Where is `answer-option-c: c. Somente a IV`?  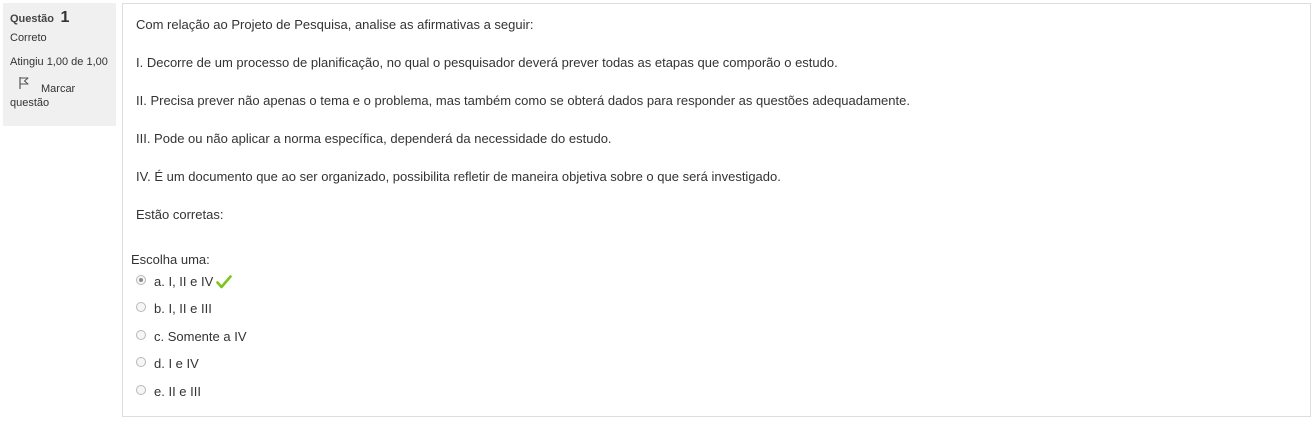 answer-option-c: c. Somente a IV is located at coordinates (191, 336).